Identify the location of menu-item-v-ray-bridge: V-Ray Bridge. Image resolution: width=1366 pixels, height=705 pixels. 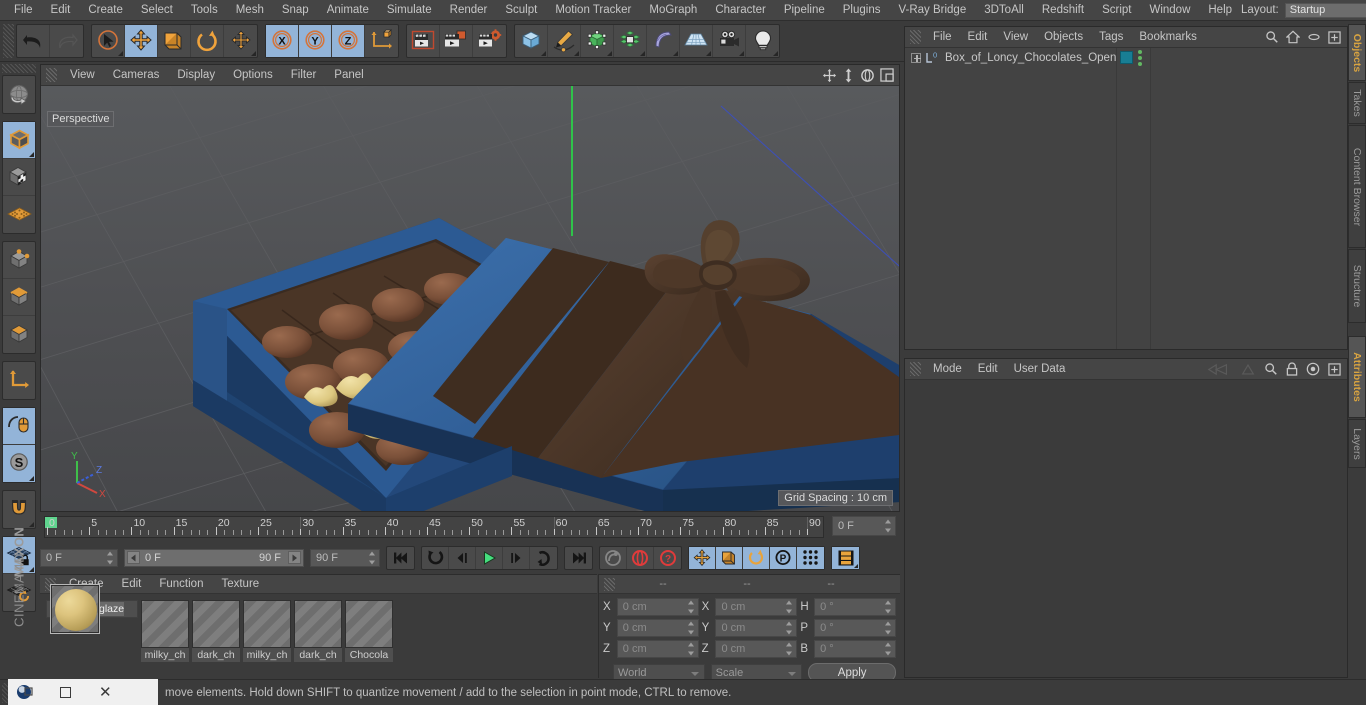
(932, 10).